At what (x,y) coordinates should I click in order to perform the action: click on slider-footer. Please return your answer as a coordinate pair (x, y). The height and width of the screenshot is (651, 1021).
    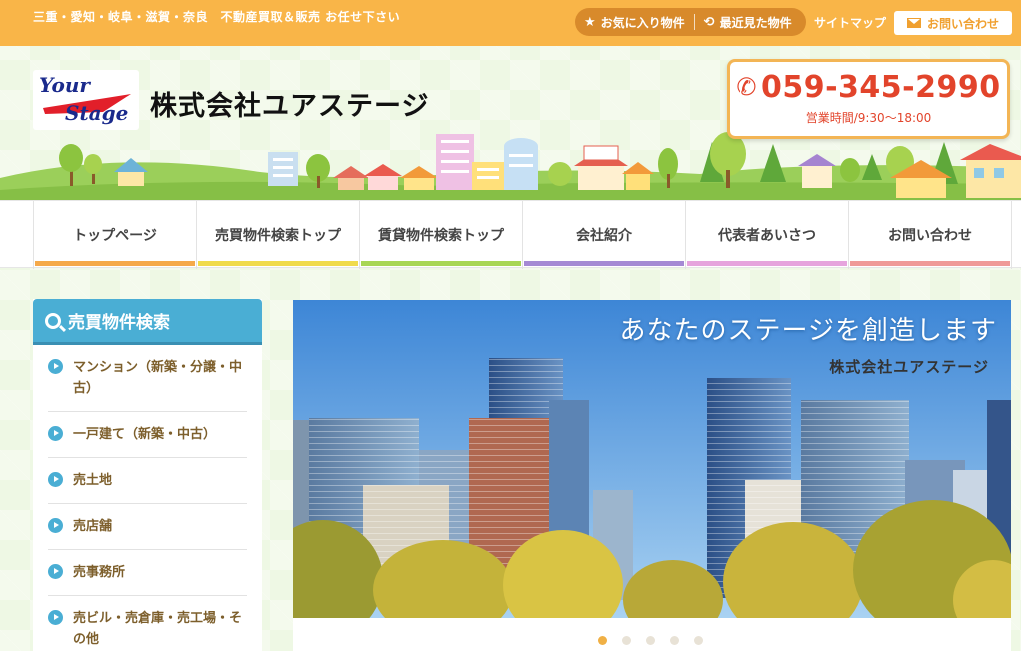
    Looking at the image, I should click on (652, 634).